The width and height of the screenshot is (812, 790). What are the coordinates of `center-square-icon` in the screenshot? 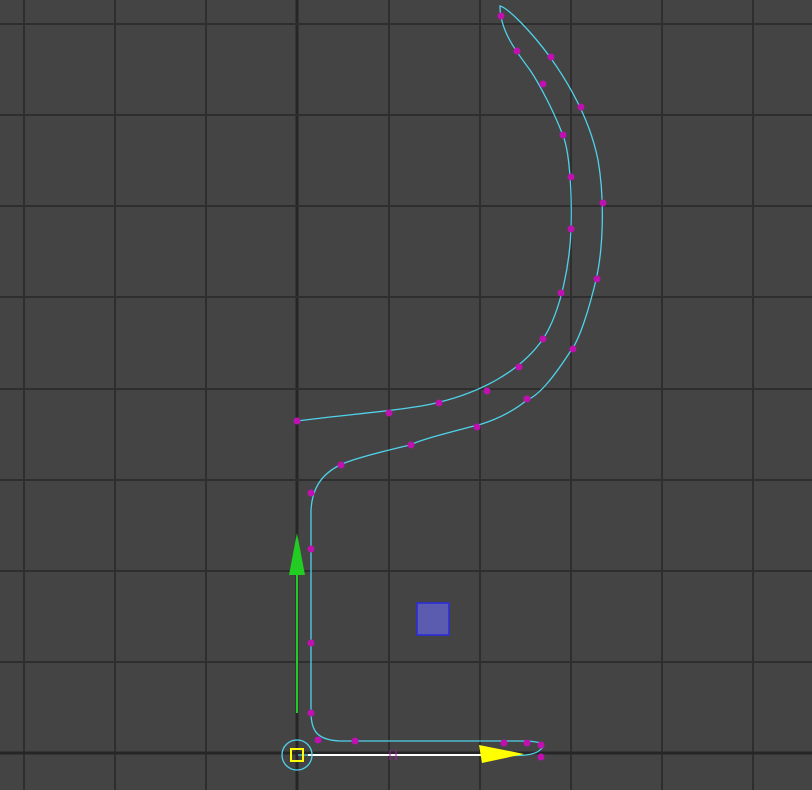 It's located at (433, 619).